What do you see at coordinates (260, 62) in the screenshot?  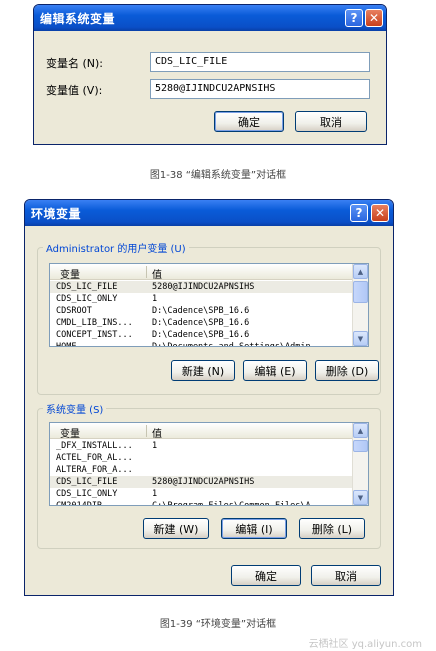 I see `variable-name-field: CDS_LIC_FILE` at bounding box center [260, 62].